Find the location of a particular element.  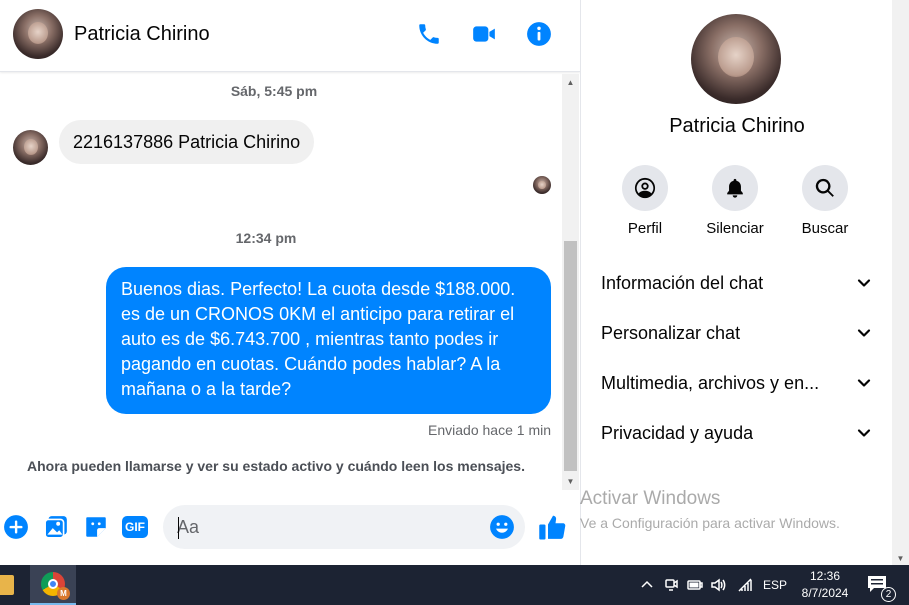

timestamp: 12:34 pm is located at coordinates (266, 238).